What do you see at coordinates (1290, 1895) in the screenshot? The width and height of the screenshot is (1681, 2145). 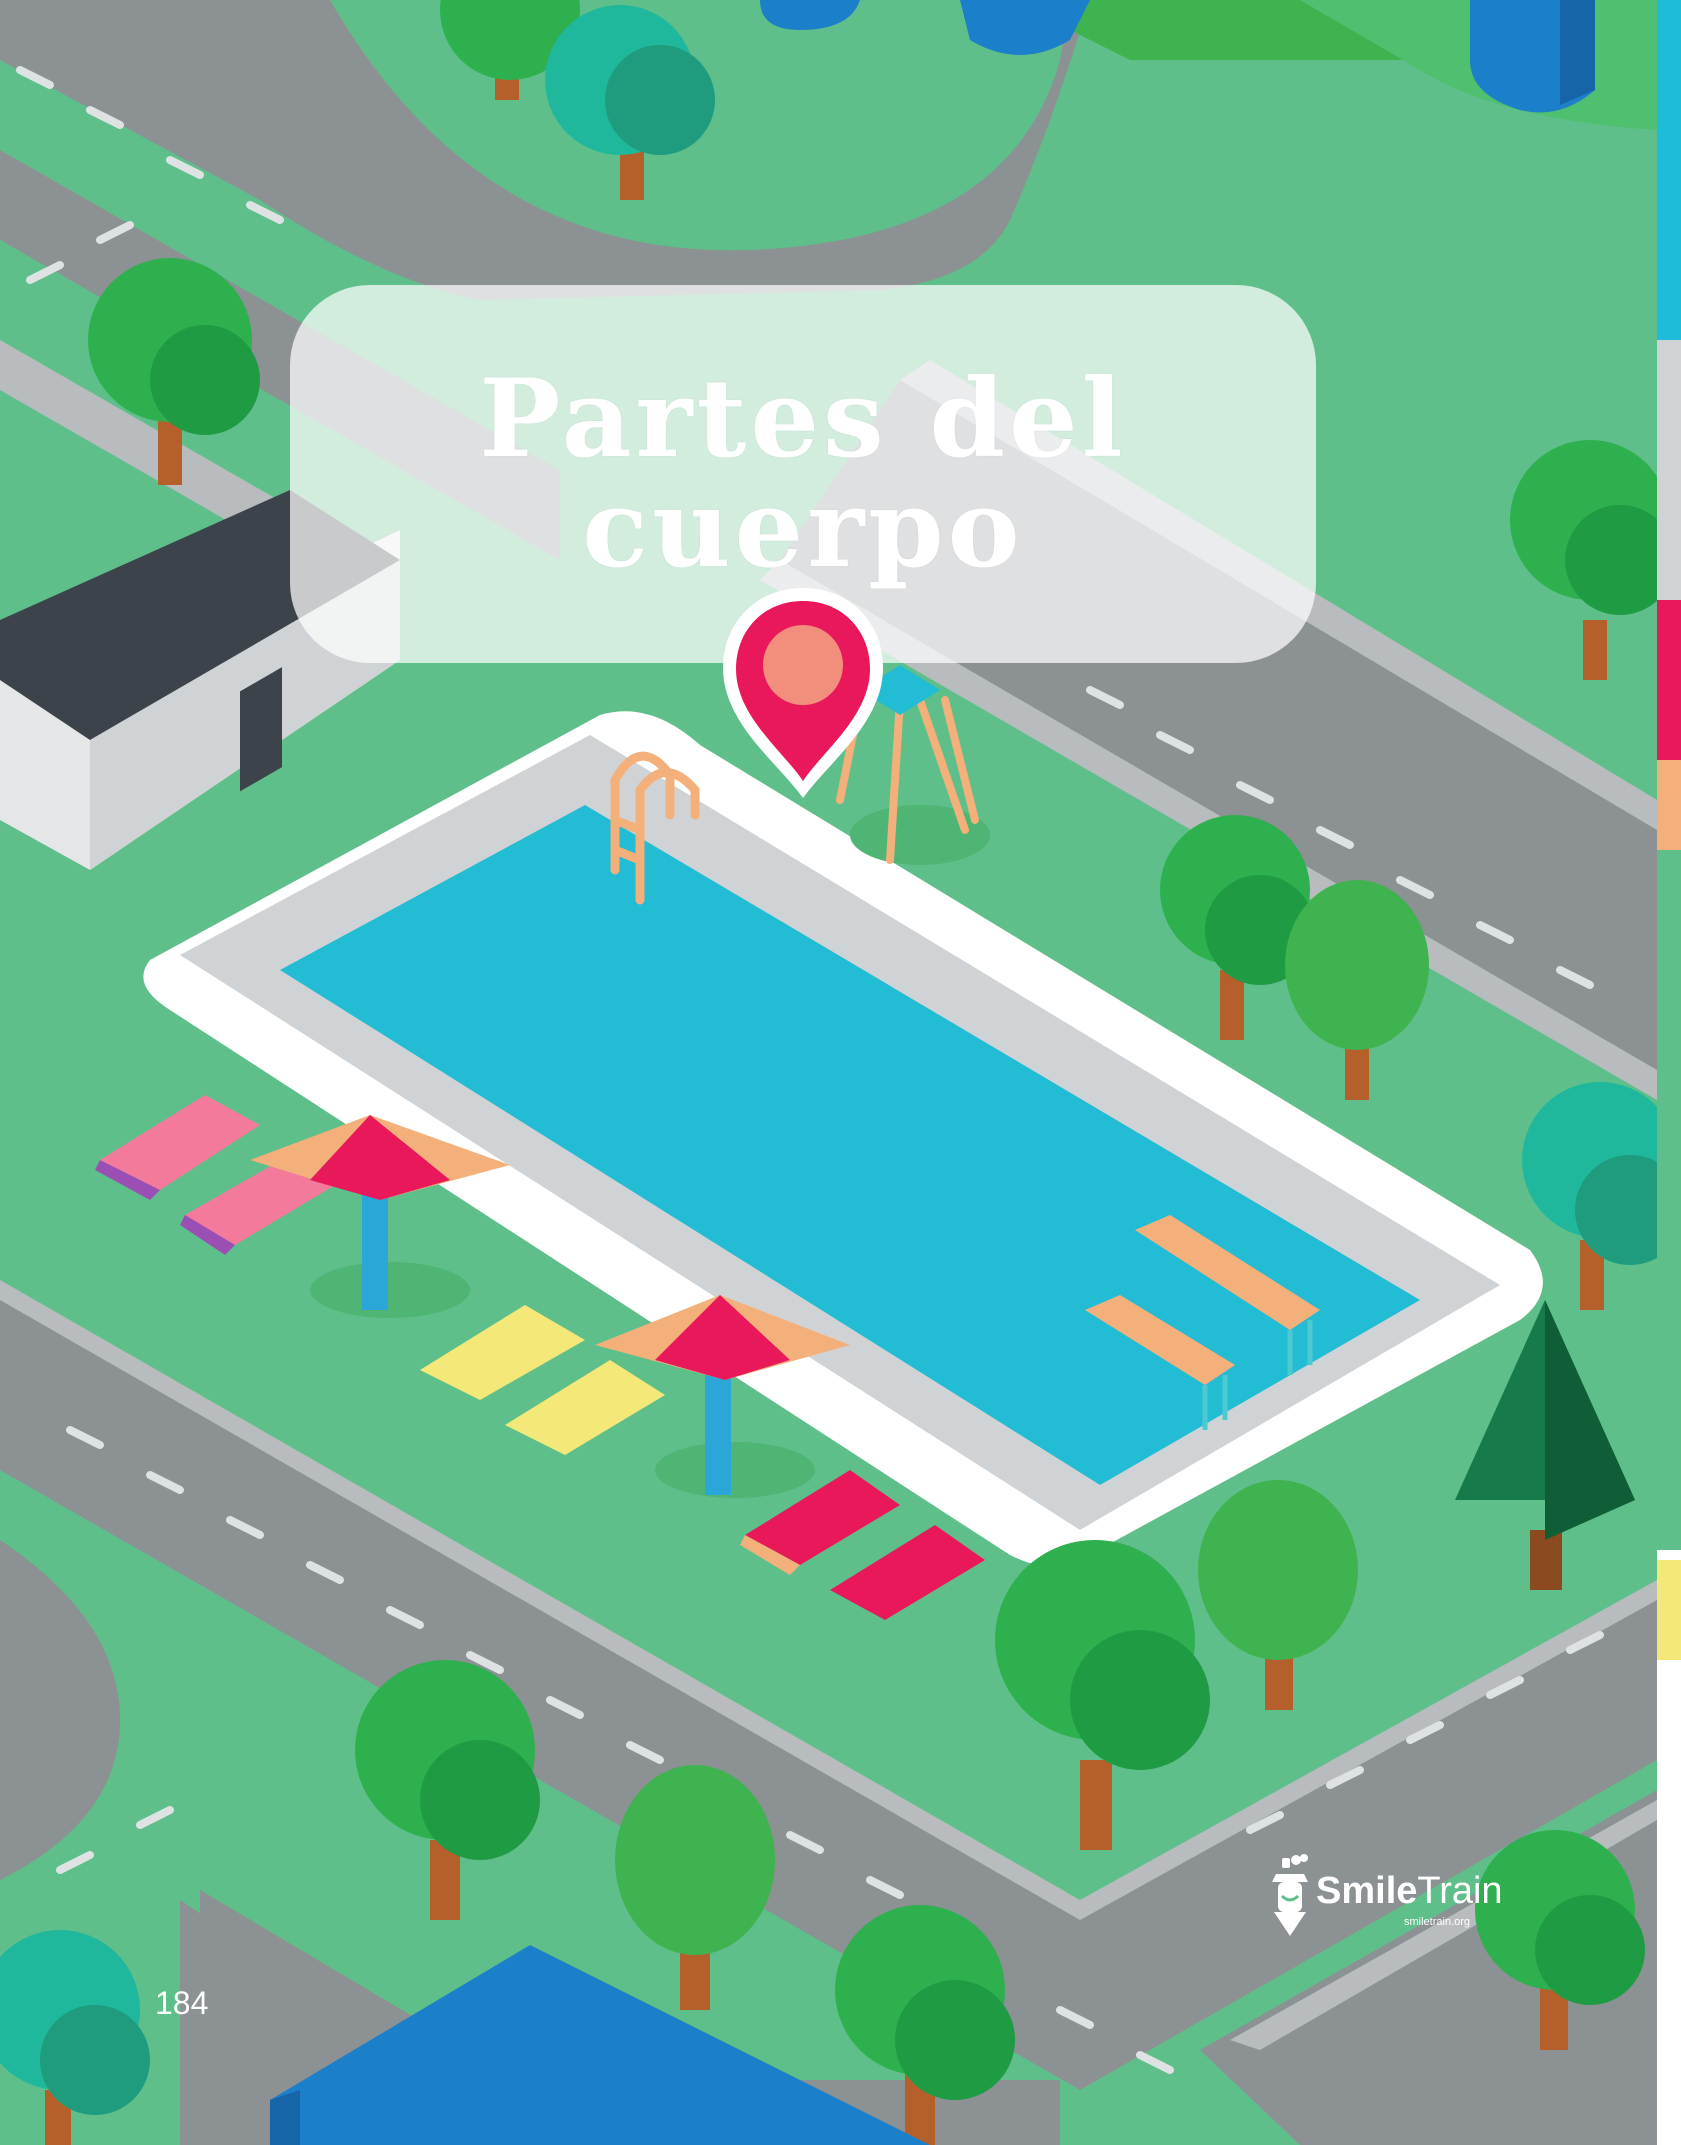 I see `smile-train-logo-icon` at bounding box center [1290, 1895].